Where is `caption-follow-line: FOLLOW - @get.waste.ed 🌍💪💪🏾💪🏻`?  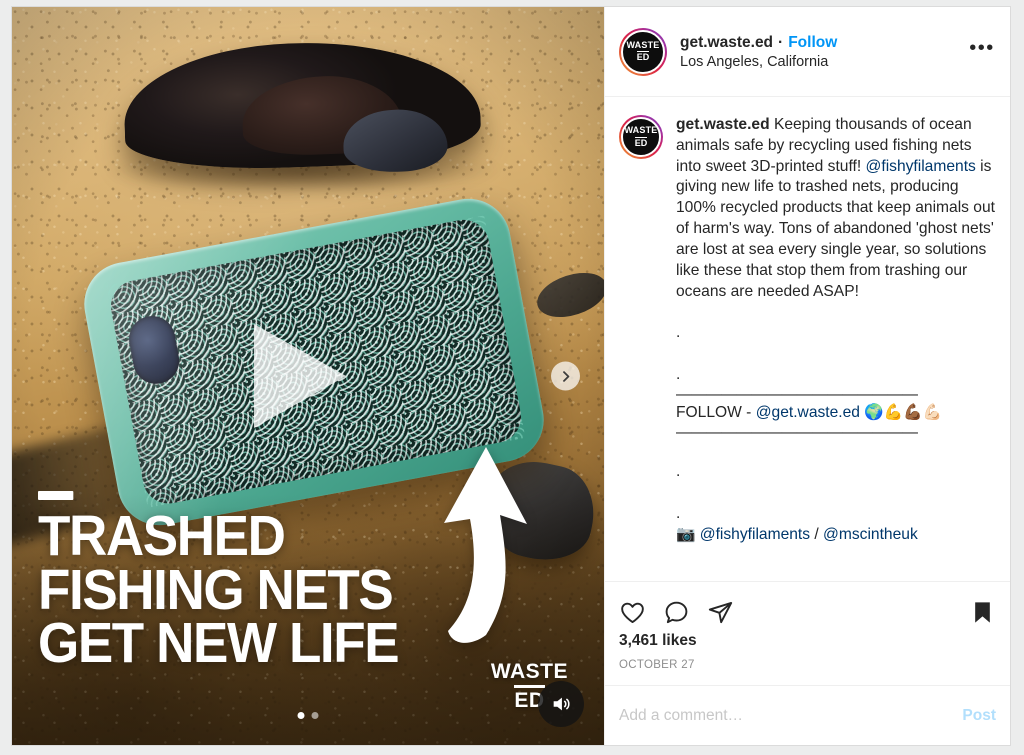 caption-follow-line: FOLLOW - @get.waste.ed 🌍💪💪🏾💪🏻 is located at coordinates (836, 413).